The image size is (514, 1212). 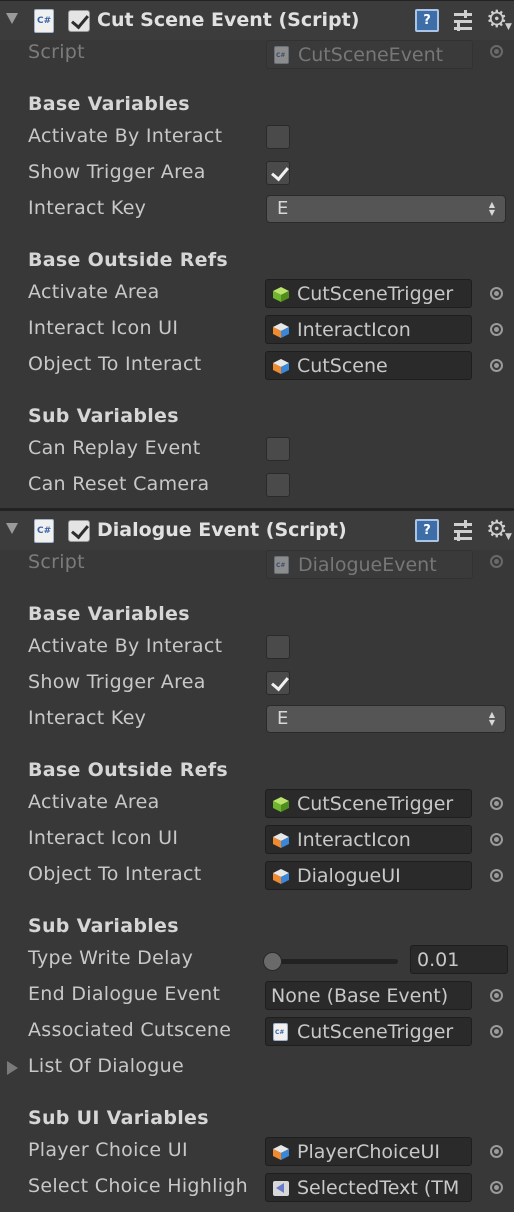 What do you see at coordinates (257, 1120) in the screenshot?
I see `section-header: Sub UI Variables` at bounding box center [257, 1120].